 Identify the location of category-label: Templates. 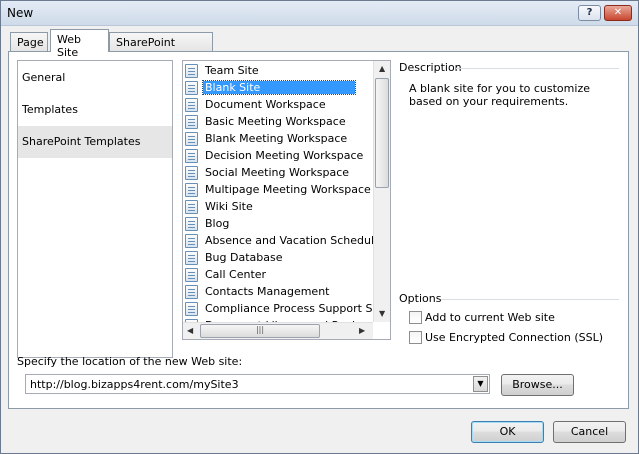
(50, 109).